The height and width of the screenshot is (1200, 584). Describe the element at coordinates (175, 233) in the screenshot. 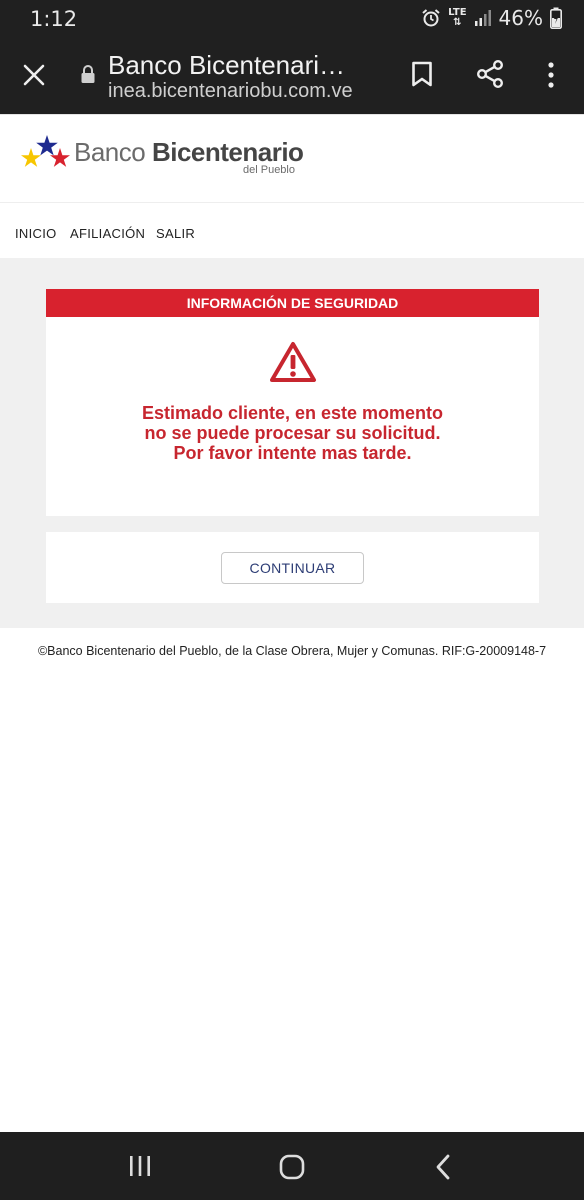

I see `nav-item-salir: SALIR` at that location.